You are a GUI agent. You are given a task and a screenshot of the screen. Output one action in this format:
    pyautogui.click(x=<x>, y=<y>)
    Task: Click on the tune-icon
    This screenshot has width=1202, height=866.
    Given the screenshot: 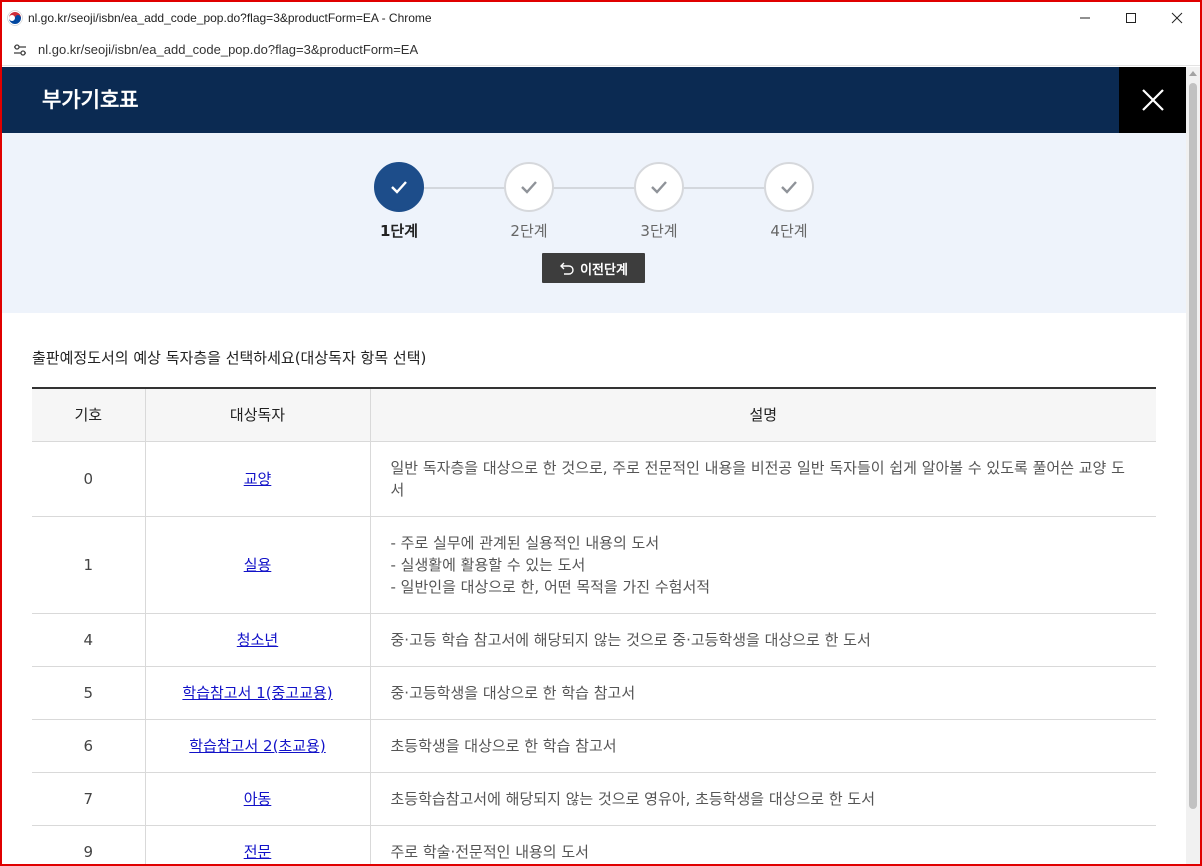 What is the action you would take?
    pyautogui.click(x=20, y=49)
    